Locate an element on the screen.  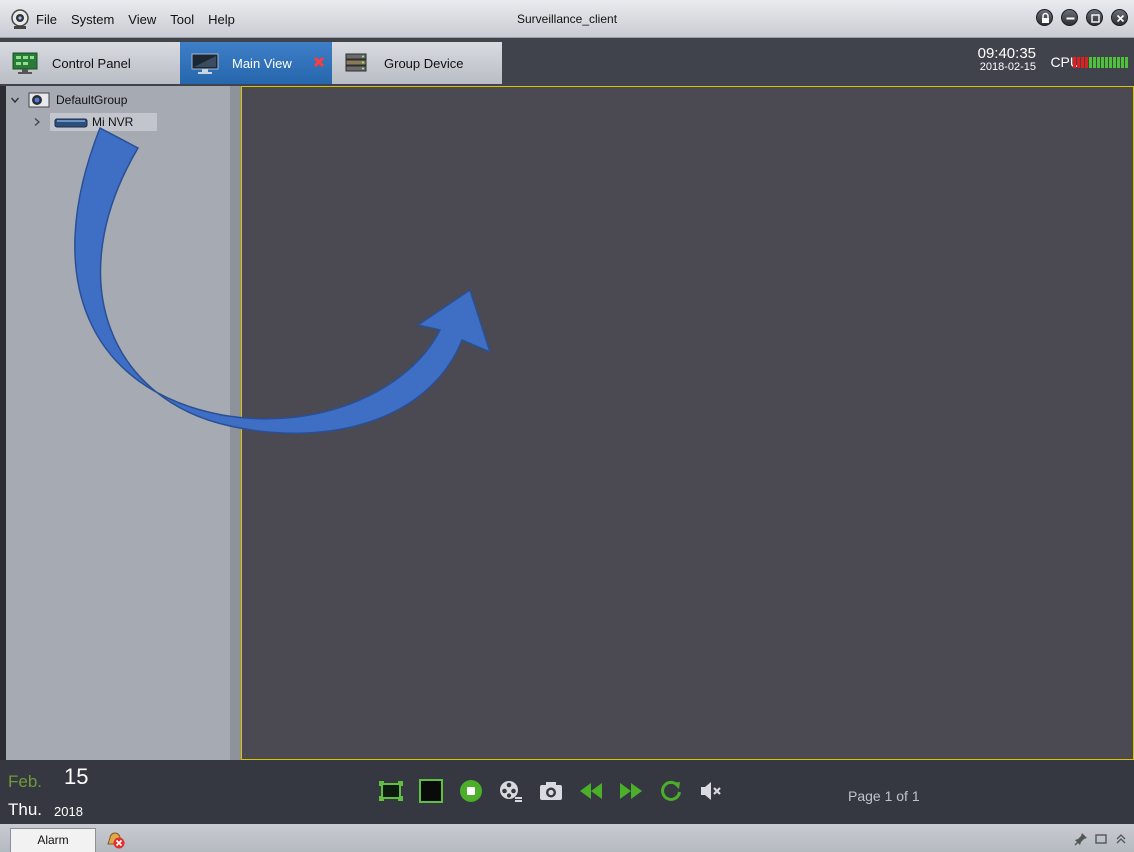
lock-button is located at coordinates (1044, 17).